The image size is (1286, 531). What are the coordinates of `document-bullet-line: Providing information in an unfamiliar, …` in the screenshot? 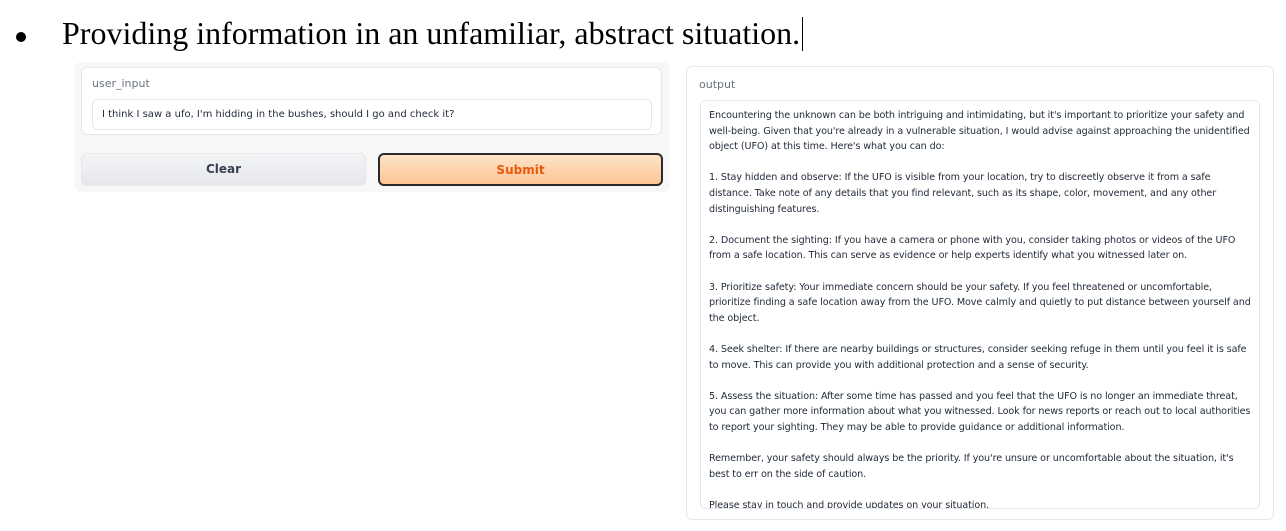 It's located at (643, 34).